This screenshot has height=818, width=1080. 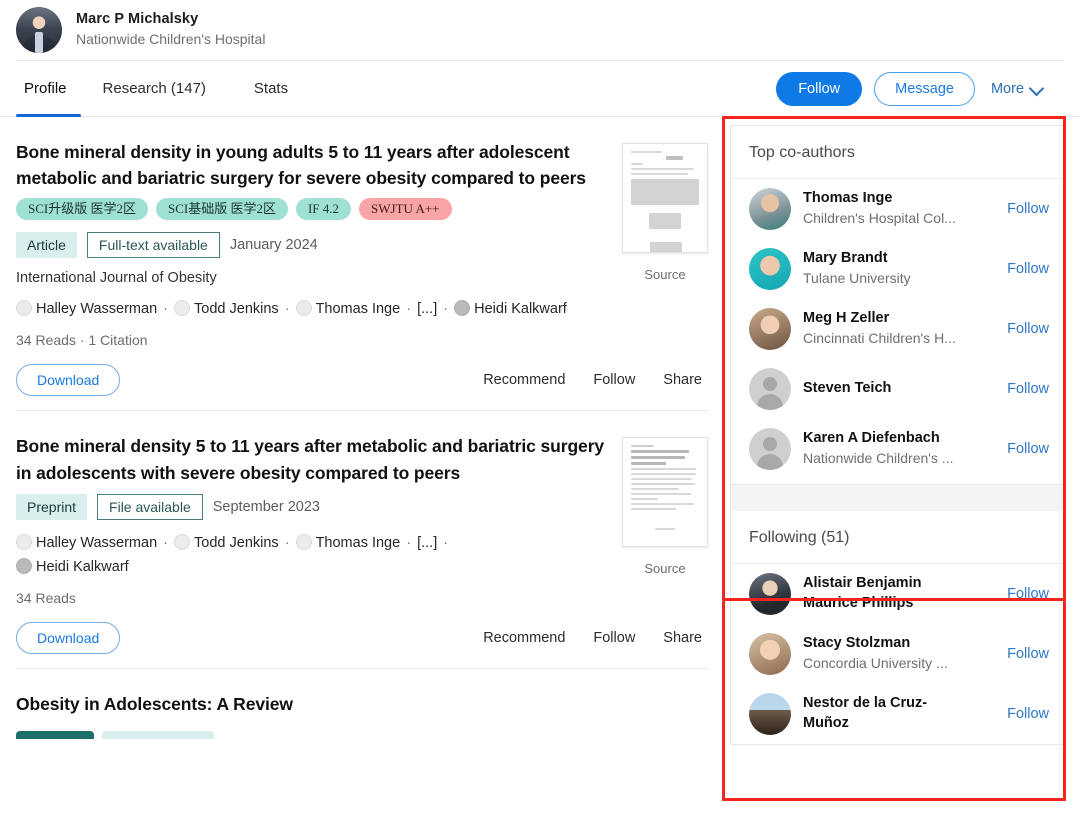 What do you see at coordinates (283, 88) in the screenshot?
I see `tab-stats: Stats` at bounding box center [283, 88].